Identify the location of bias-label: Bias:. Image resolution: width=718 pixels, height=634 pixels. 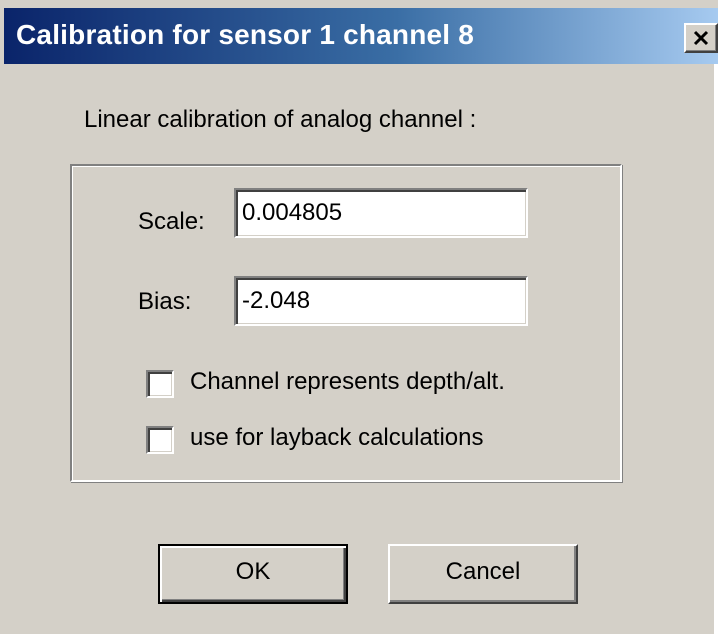
(165, 301).